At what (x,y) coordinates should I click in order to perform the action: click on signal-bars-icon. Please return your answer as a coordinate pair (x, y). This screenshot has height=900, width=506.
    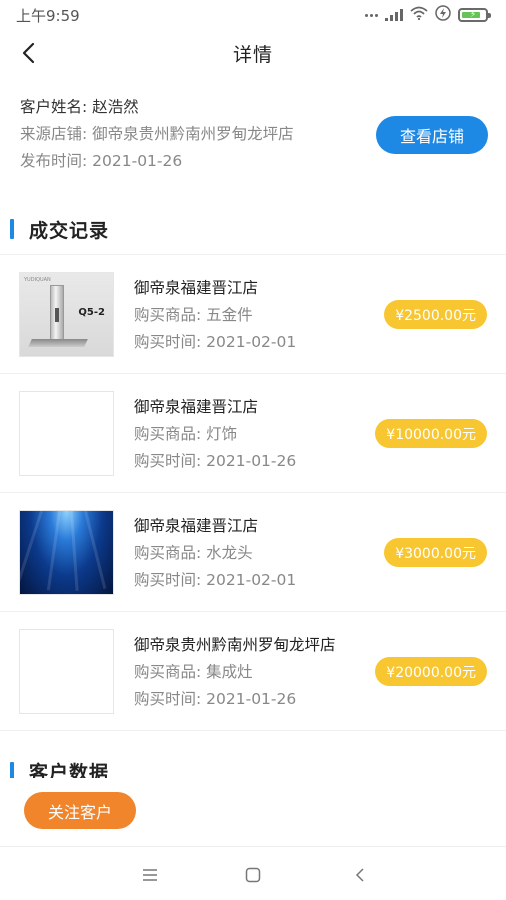
    Looking at the image, I should click on (394, 15).